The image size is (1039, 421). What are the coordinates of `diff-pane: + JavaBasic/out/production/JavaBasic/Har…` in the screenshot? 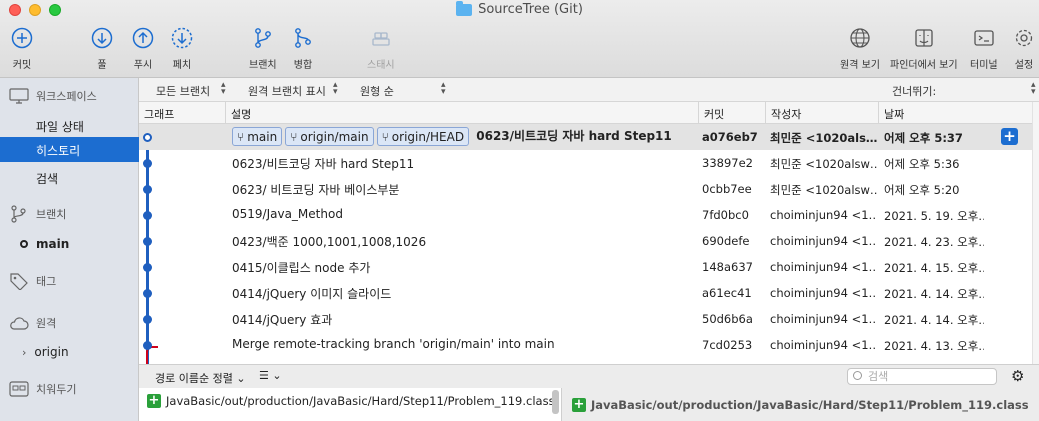 It's located at (800, 404).